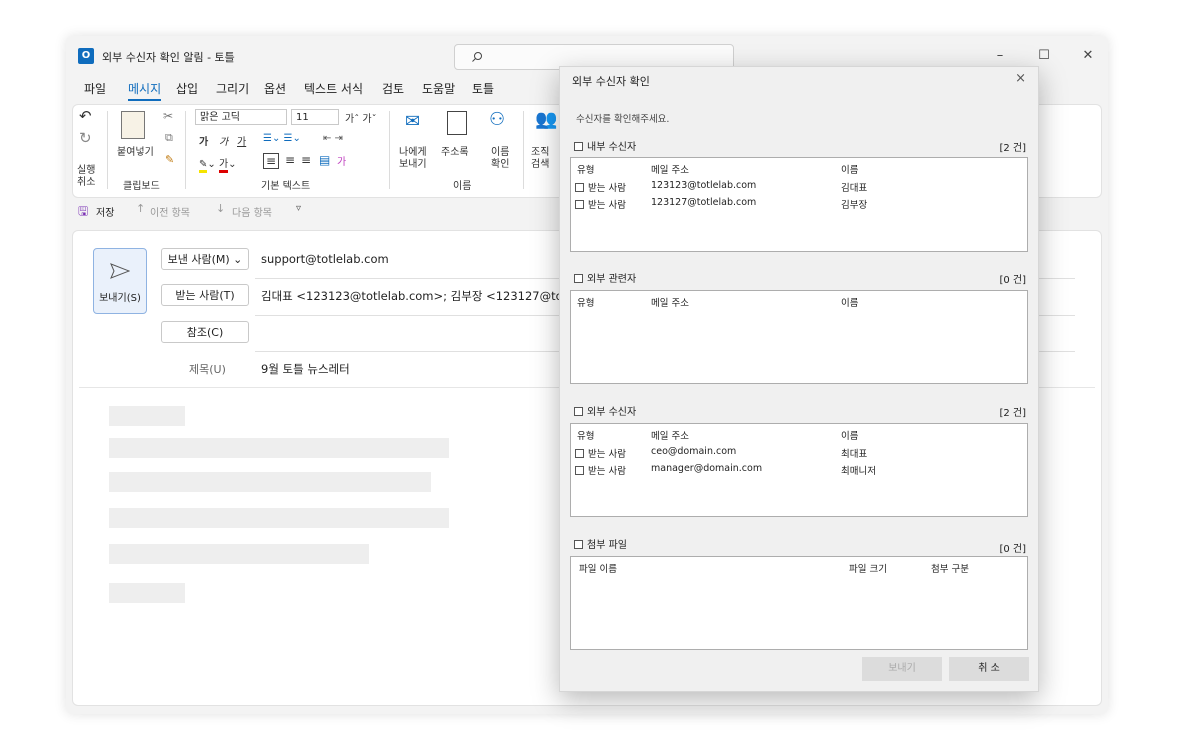 The height and width of the screenshot is (750, 1200). I want to click on align-left-icon: ≡, so click(271, 161).